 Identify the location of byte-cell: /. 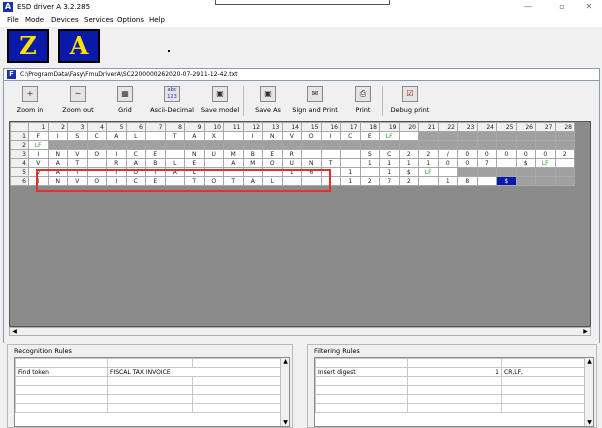
(447, 154).